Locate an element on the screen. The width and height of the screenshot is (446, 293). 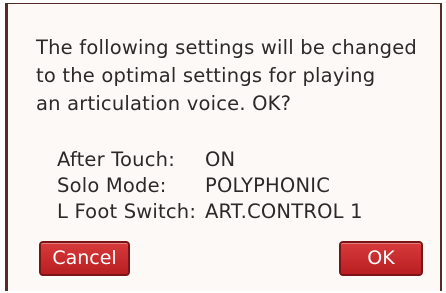
setting-row-after-touch: After Touch: ON is located at coordinates (210, 160).